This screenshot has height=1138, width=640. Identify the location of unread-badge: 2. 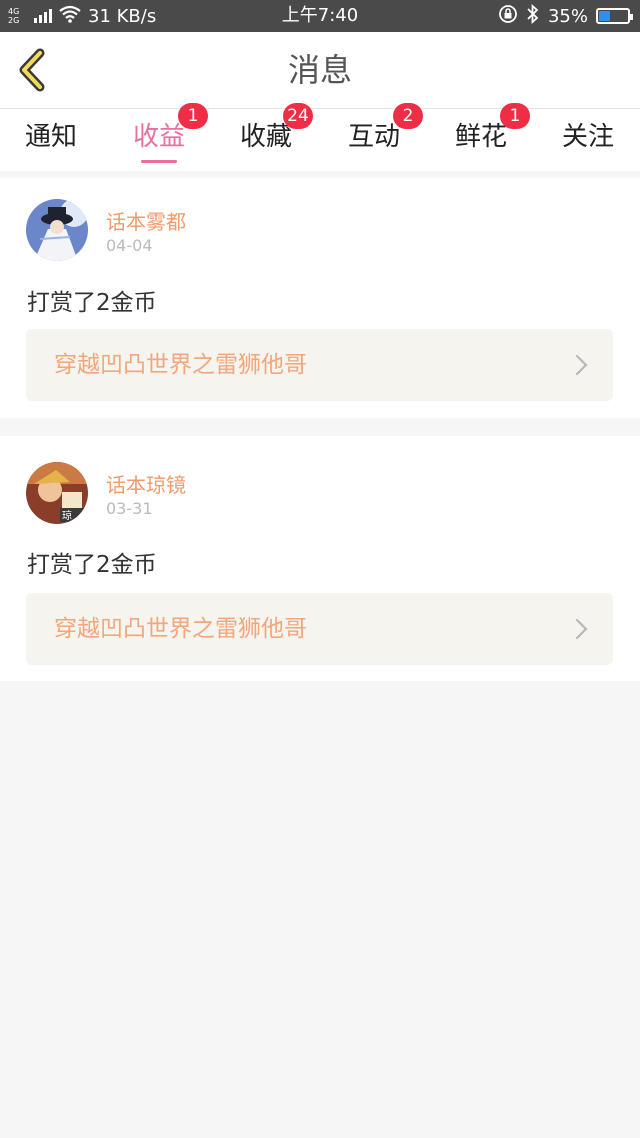
(408, 116).